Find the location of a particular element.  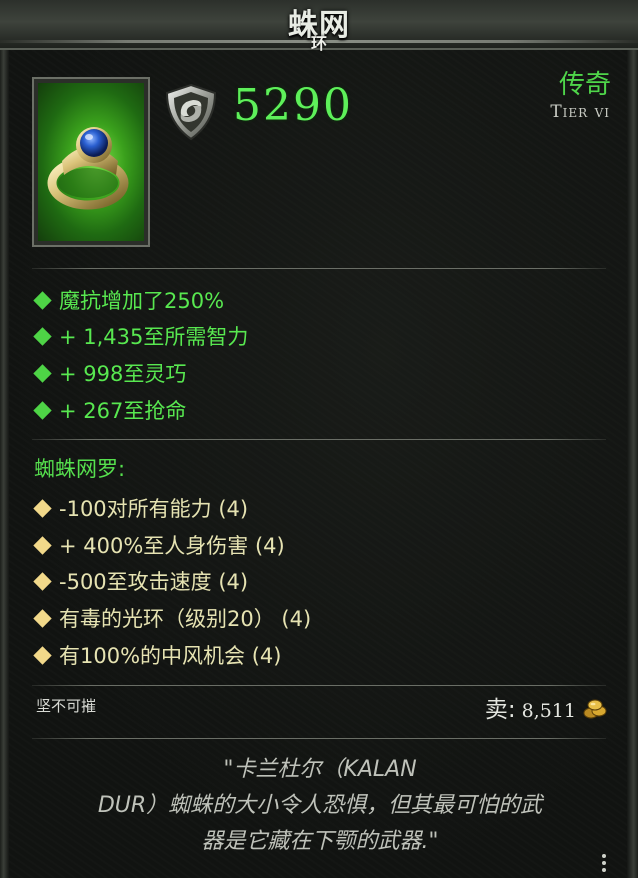

tooltip-header: 蛛网 环 is located at coordinates (319, 26).